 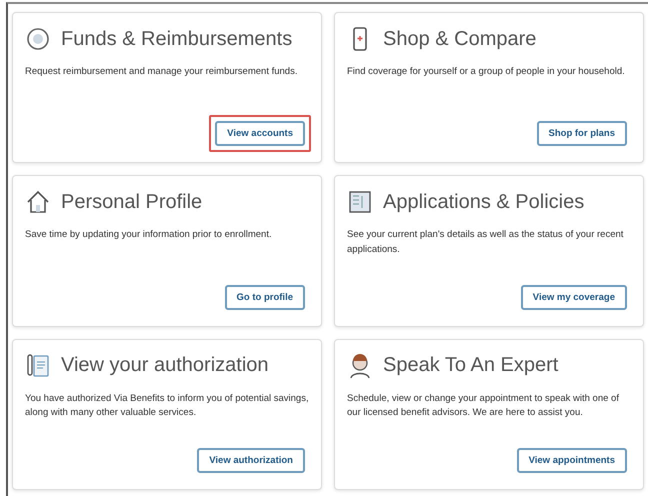 What do you see at coordinates (149, 235) in the screenshot?
I see `card-description: Save time by updating your information prior to enrollment.` at bounding box center [149, 235].